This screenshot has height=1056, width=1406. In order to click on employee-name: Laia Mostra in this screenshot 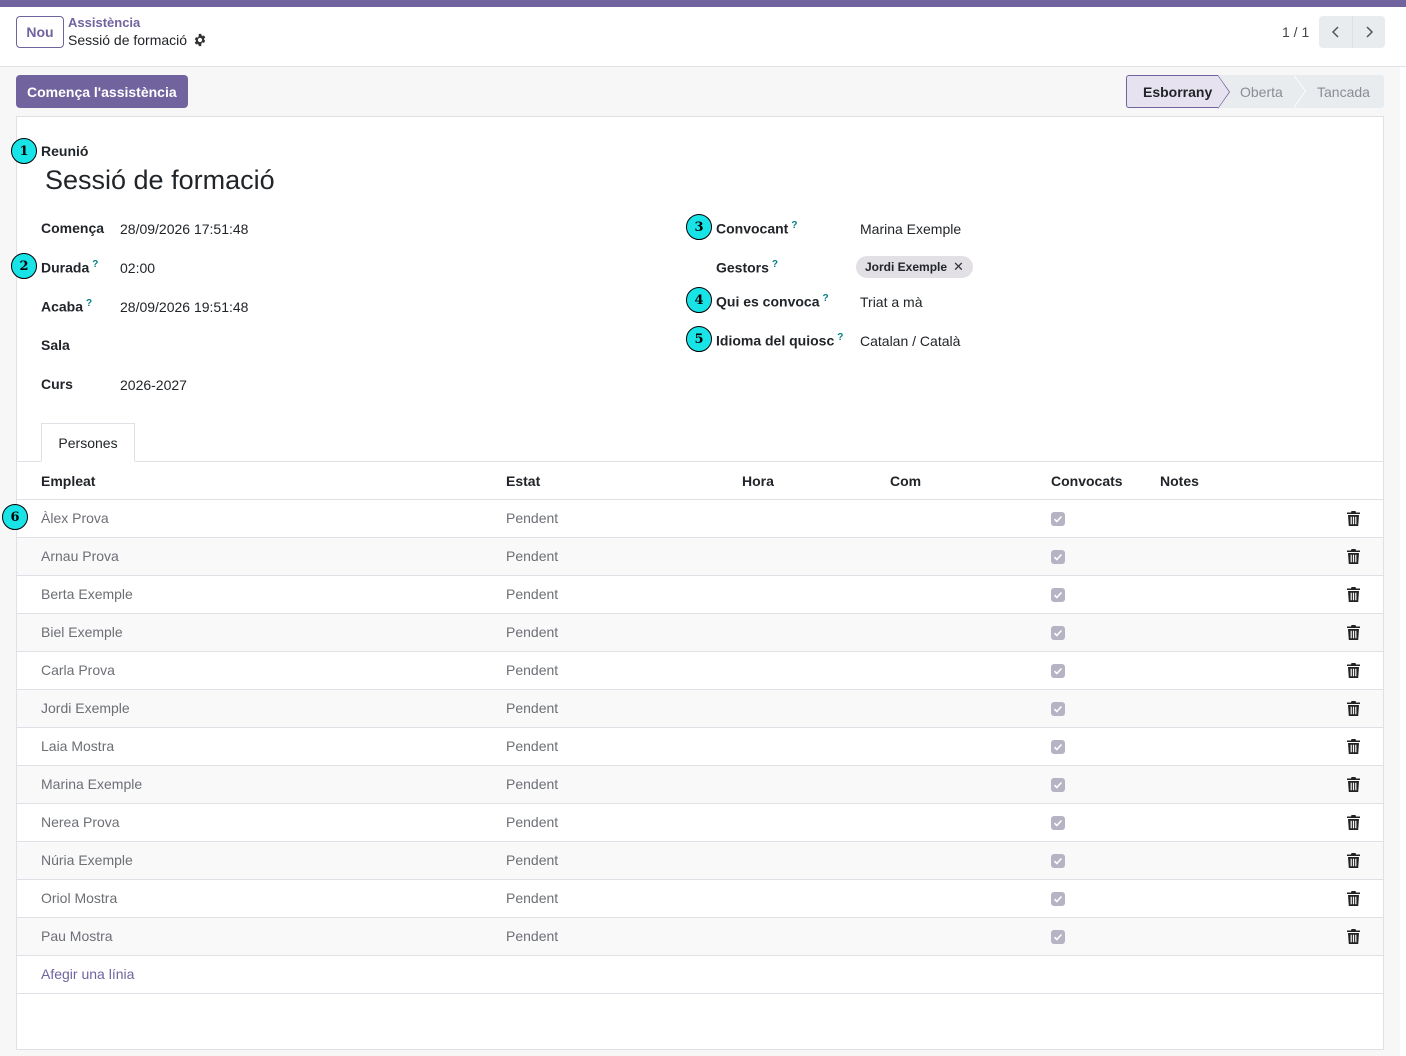, I will do `click(77, 746)`.